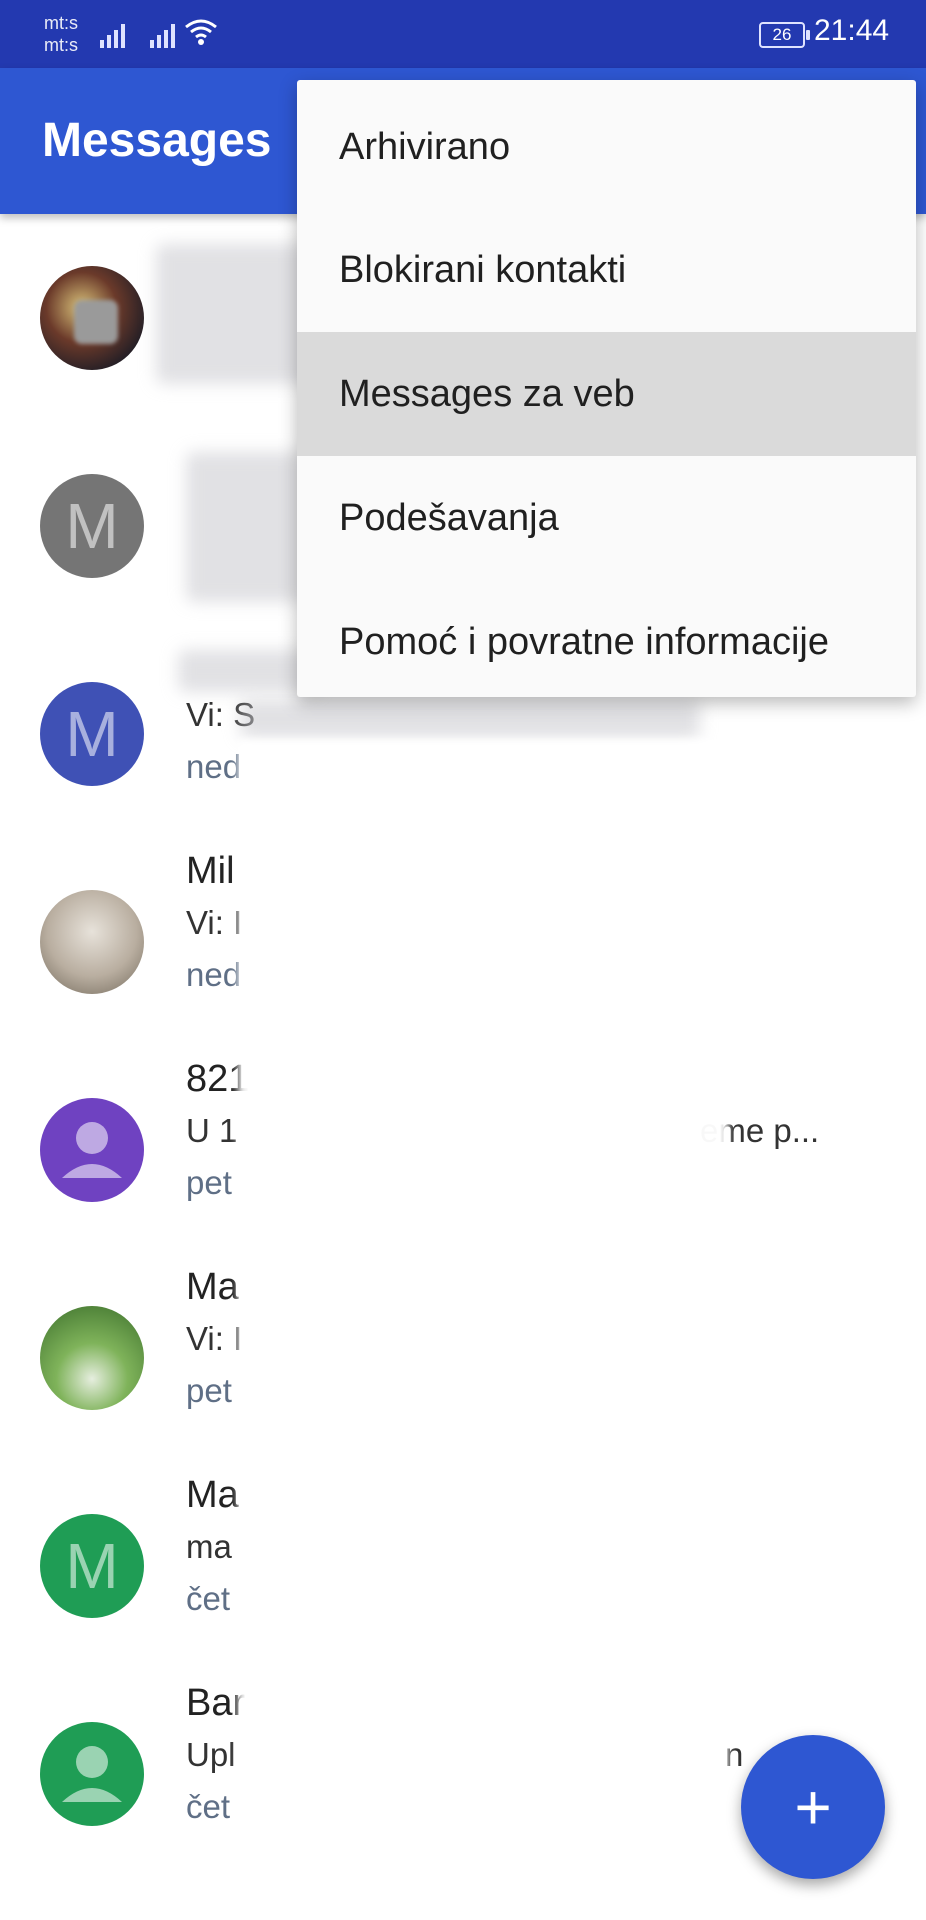 The width and height of the screenshot is (926, 1920). I want to click on contact-name: Mil, so click(210, 871).